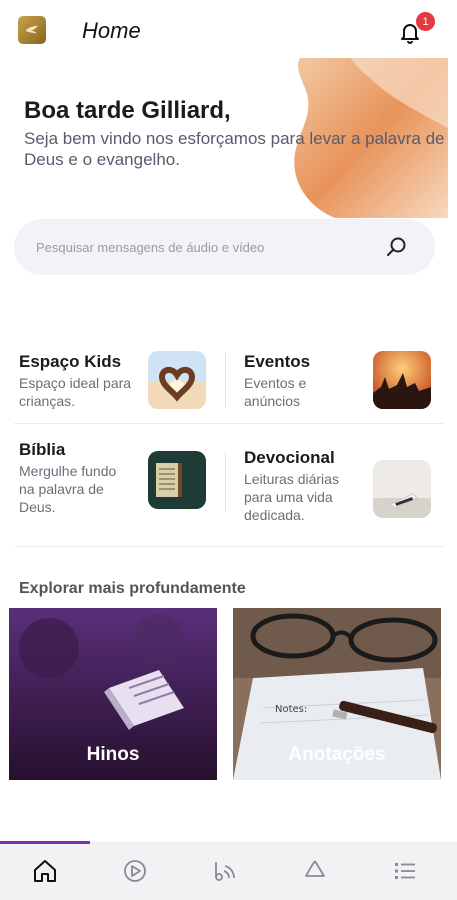 The width and height of the screenshot is (457, 900). I want to click on active-tab-indicator, so click(45, 842).